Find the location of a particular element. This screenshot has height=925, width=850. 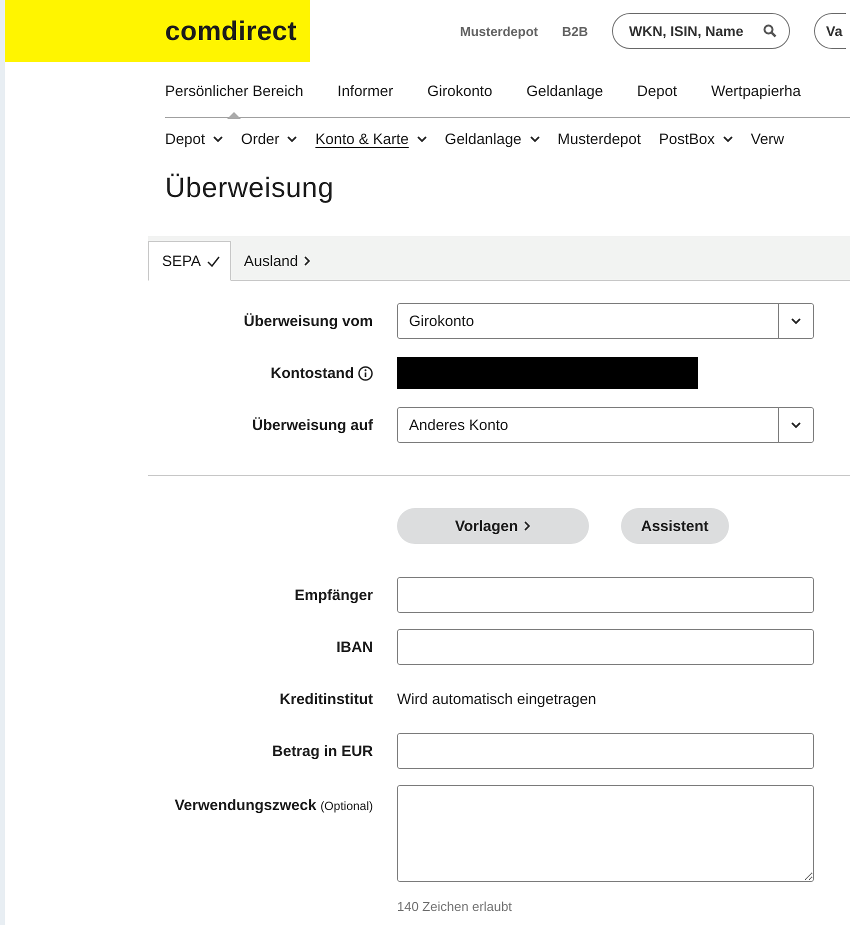

sub-nav-item: Depot is located at coordinates (194, 139).